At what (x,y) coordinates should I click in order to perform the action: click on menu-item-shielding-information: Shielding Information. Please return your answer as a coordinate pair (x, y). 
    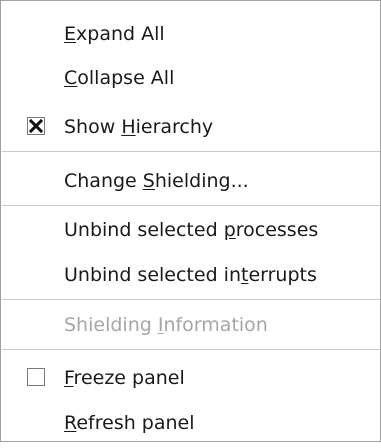
    Looking at the image, I should click on (190, 325).